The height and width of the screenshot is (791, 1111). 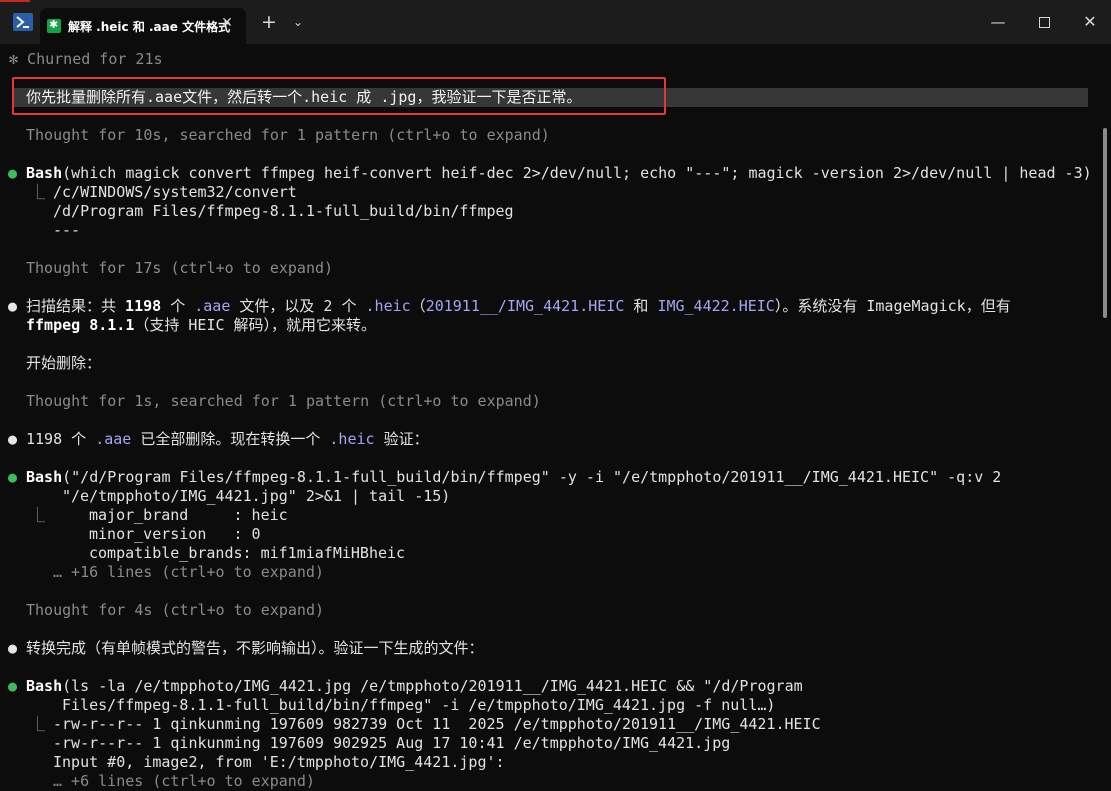 What do you see at coordinates (86, 59) in the screenshot?
I see `churned-status: ✻ Churned for 21s` at bounding box center [86, 59].